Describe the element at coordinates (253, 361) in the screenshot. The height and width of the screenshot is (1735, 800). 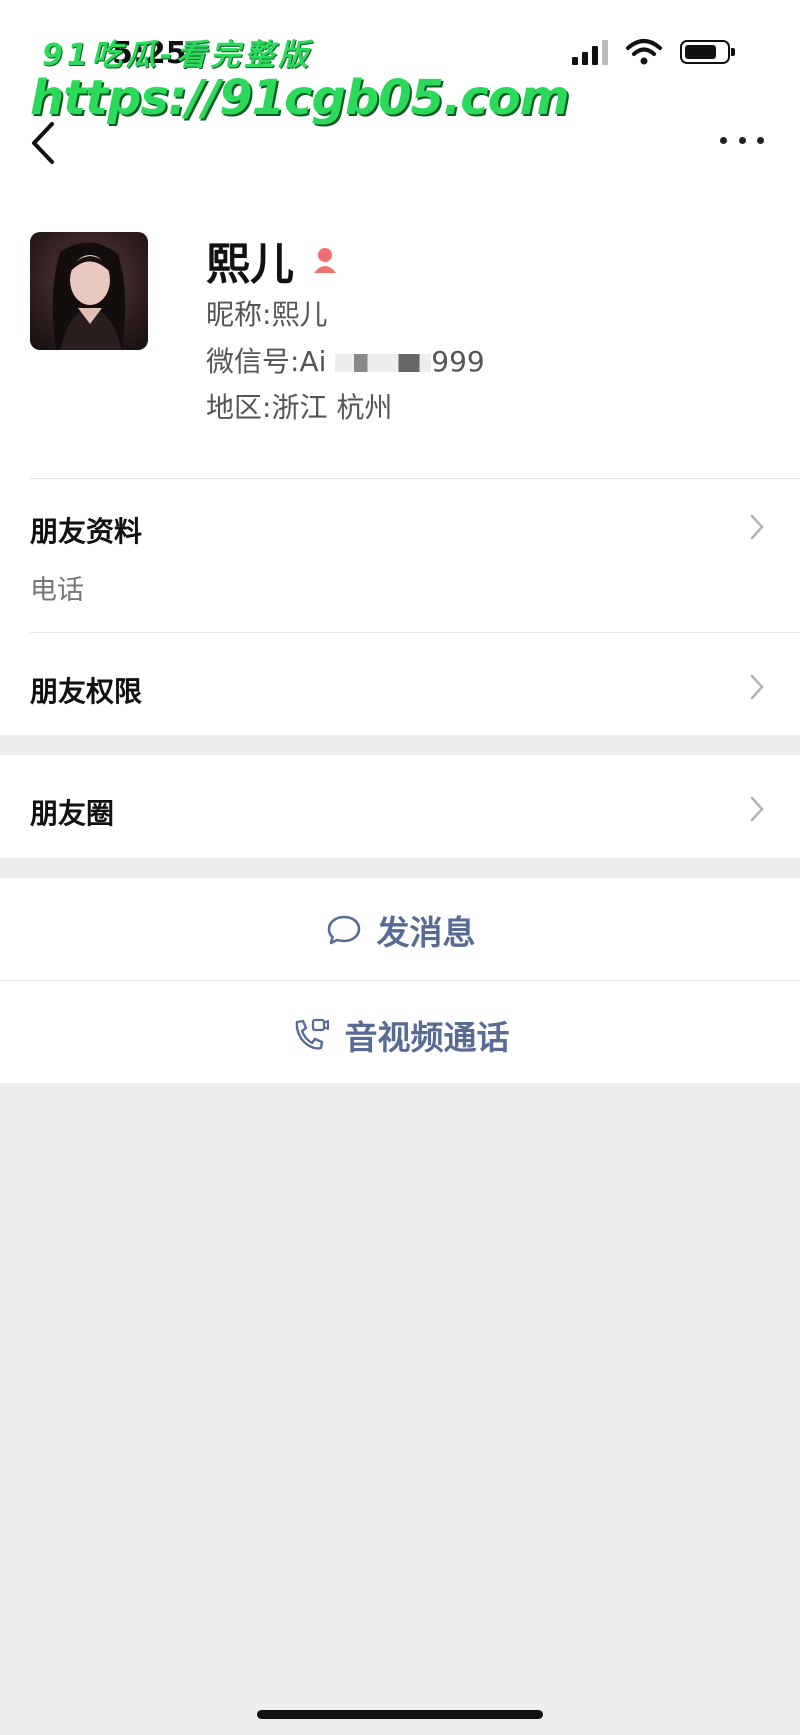
I see `wechat-id-label: 微信号:` at that location.